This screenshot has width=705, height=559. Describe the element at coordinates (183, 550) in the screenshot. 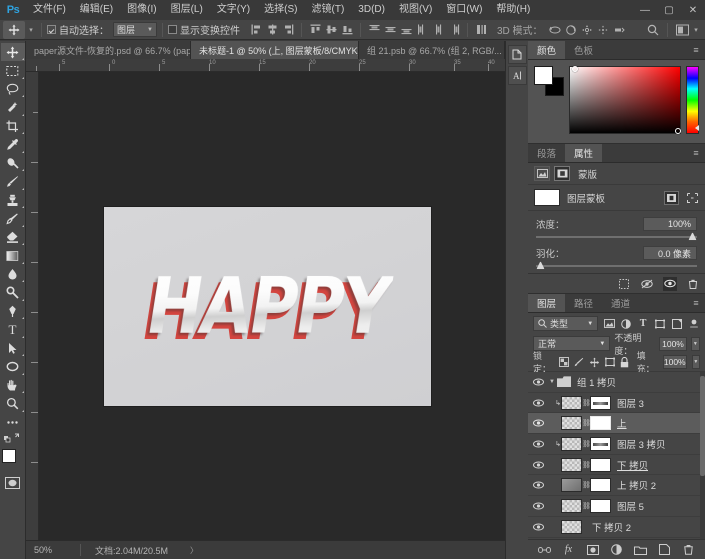

I see `status-expand-icon: 〉` at that location.